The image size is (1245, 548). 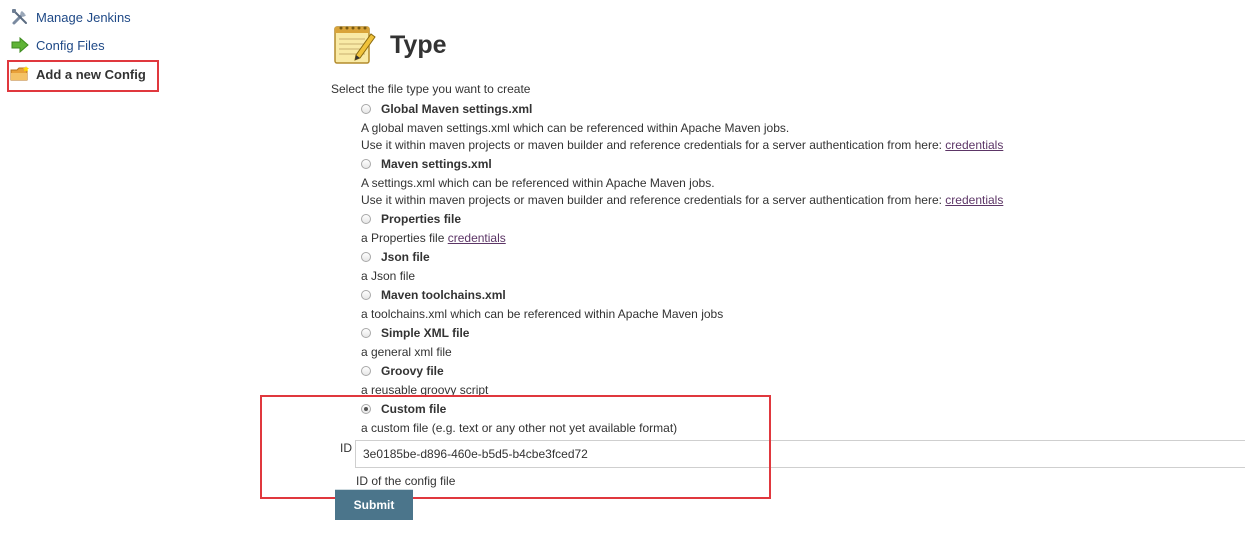 What do you see at coordinates (20, 45) in the screenshot?
I see `green-arrow-icon` at bounding box center [20, 45].